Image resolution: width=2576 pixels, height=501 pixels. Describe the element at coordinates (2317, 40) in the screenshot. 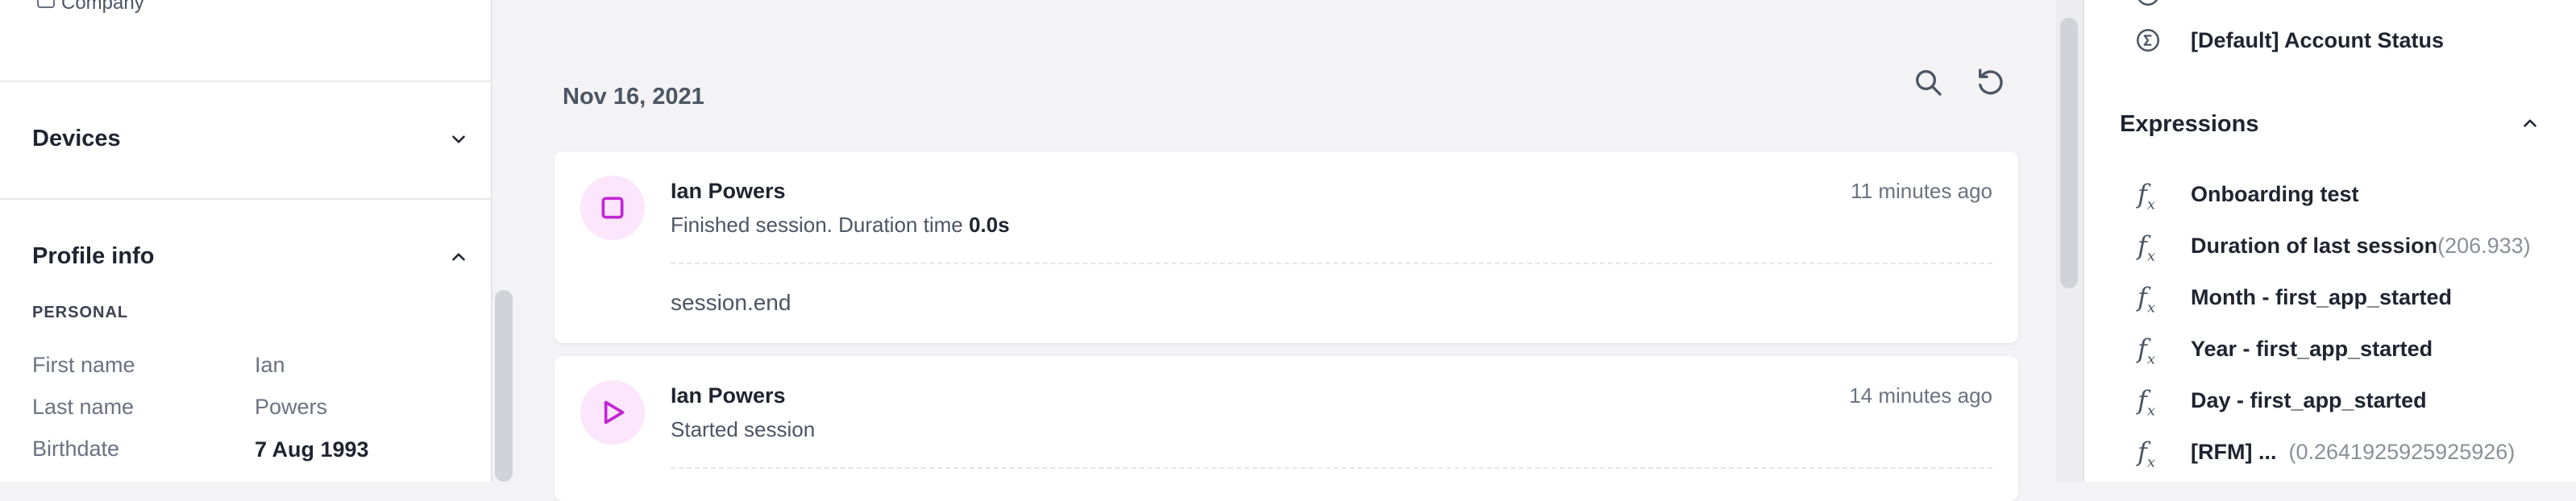

I see `account-status-item: [Default] Account Status` at that location.